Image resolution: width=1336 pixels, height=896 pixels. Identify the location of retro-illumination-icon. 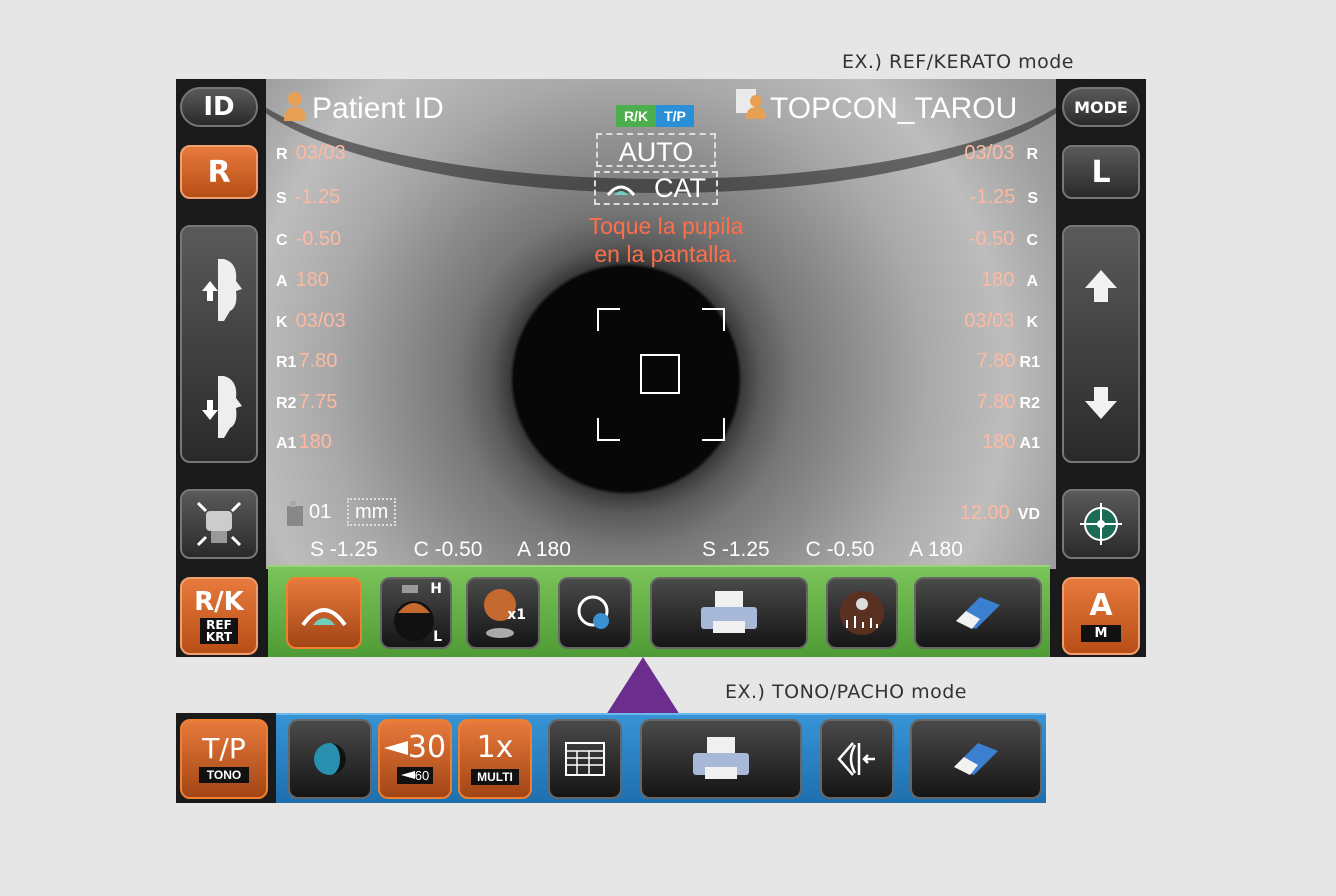
(862, 613).